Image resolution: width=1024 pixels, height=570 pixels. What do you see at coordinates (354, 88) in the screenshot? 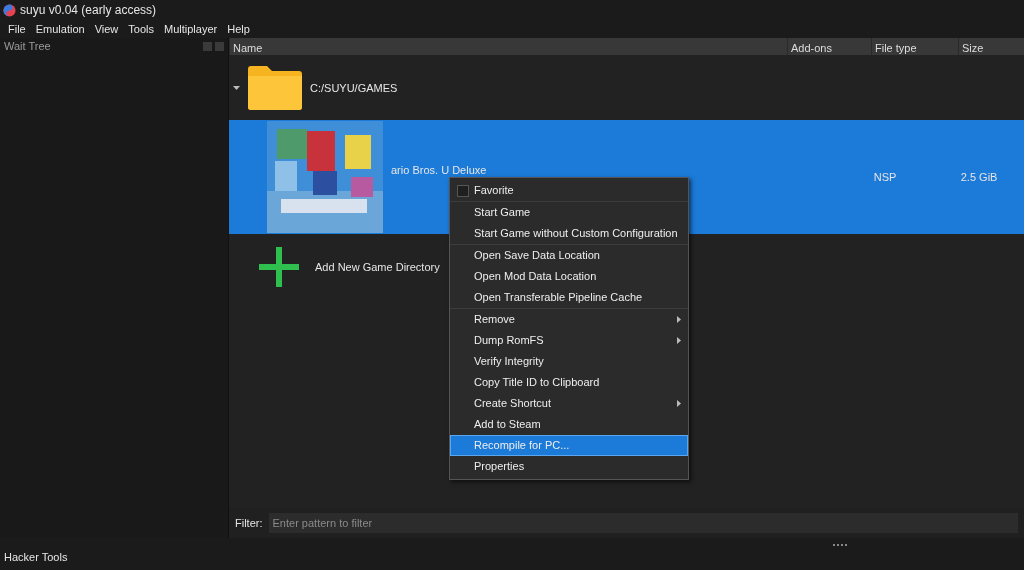
I see `folder-path: C:/SUYU/GAMES` at bounding box center [354, 88].